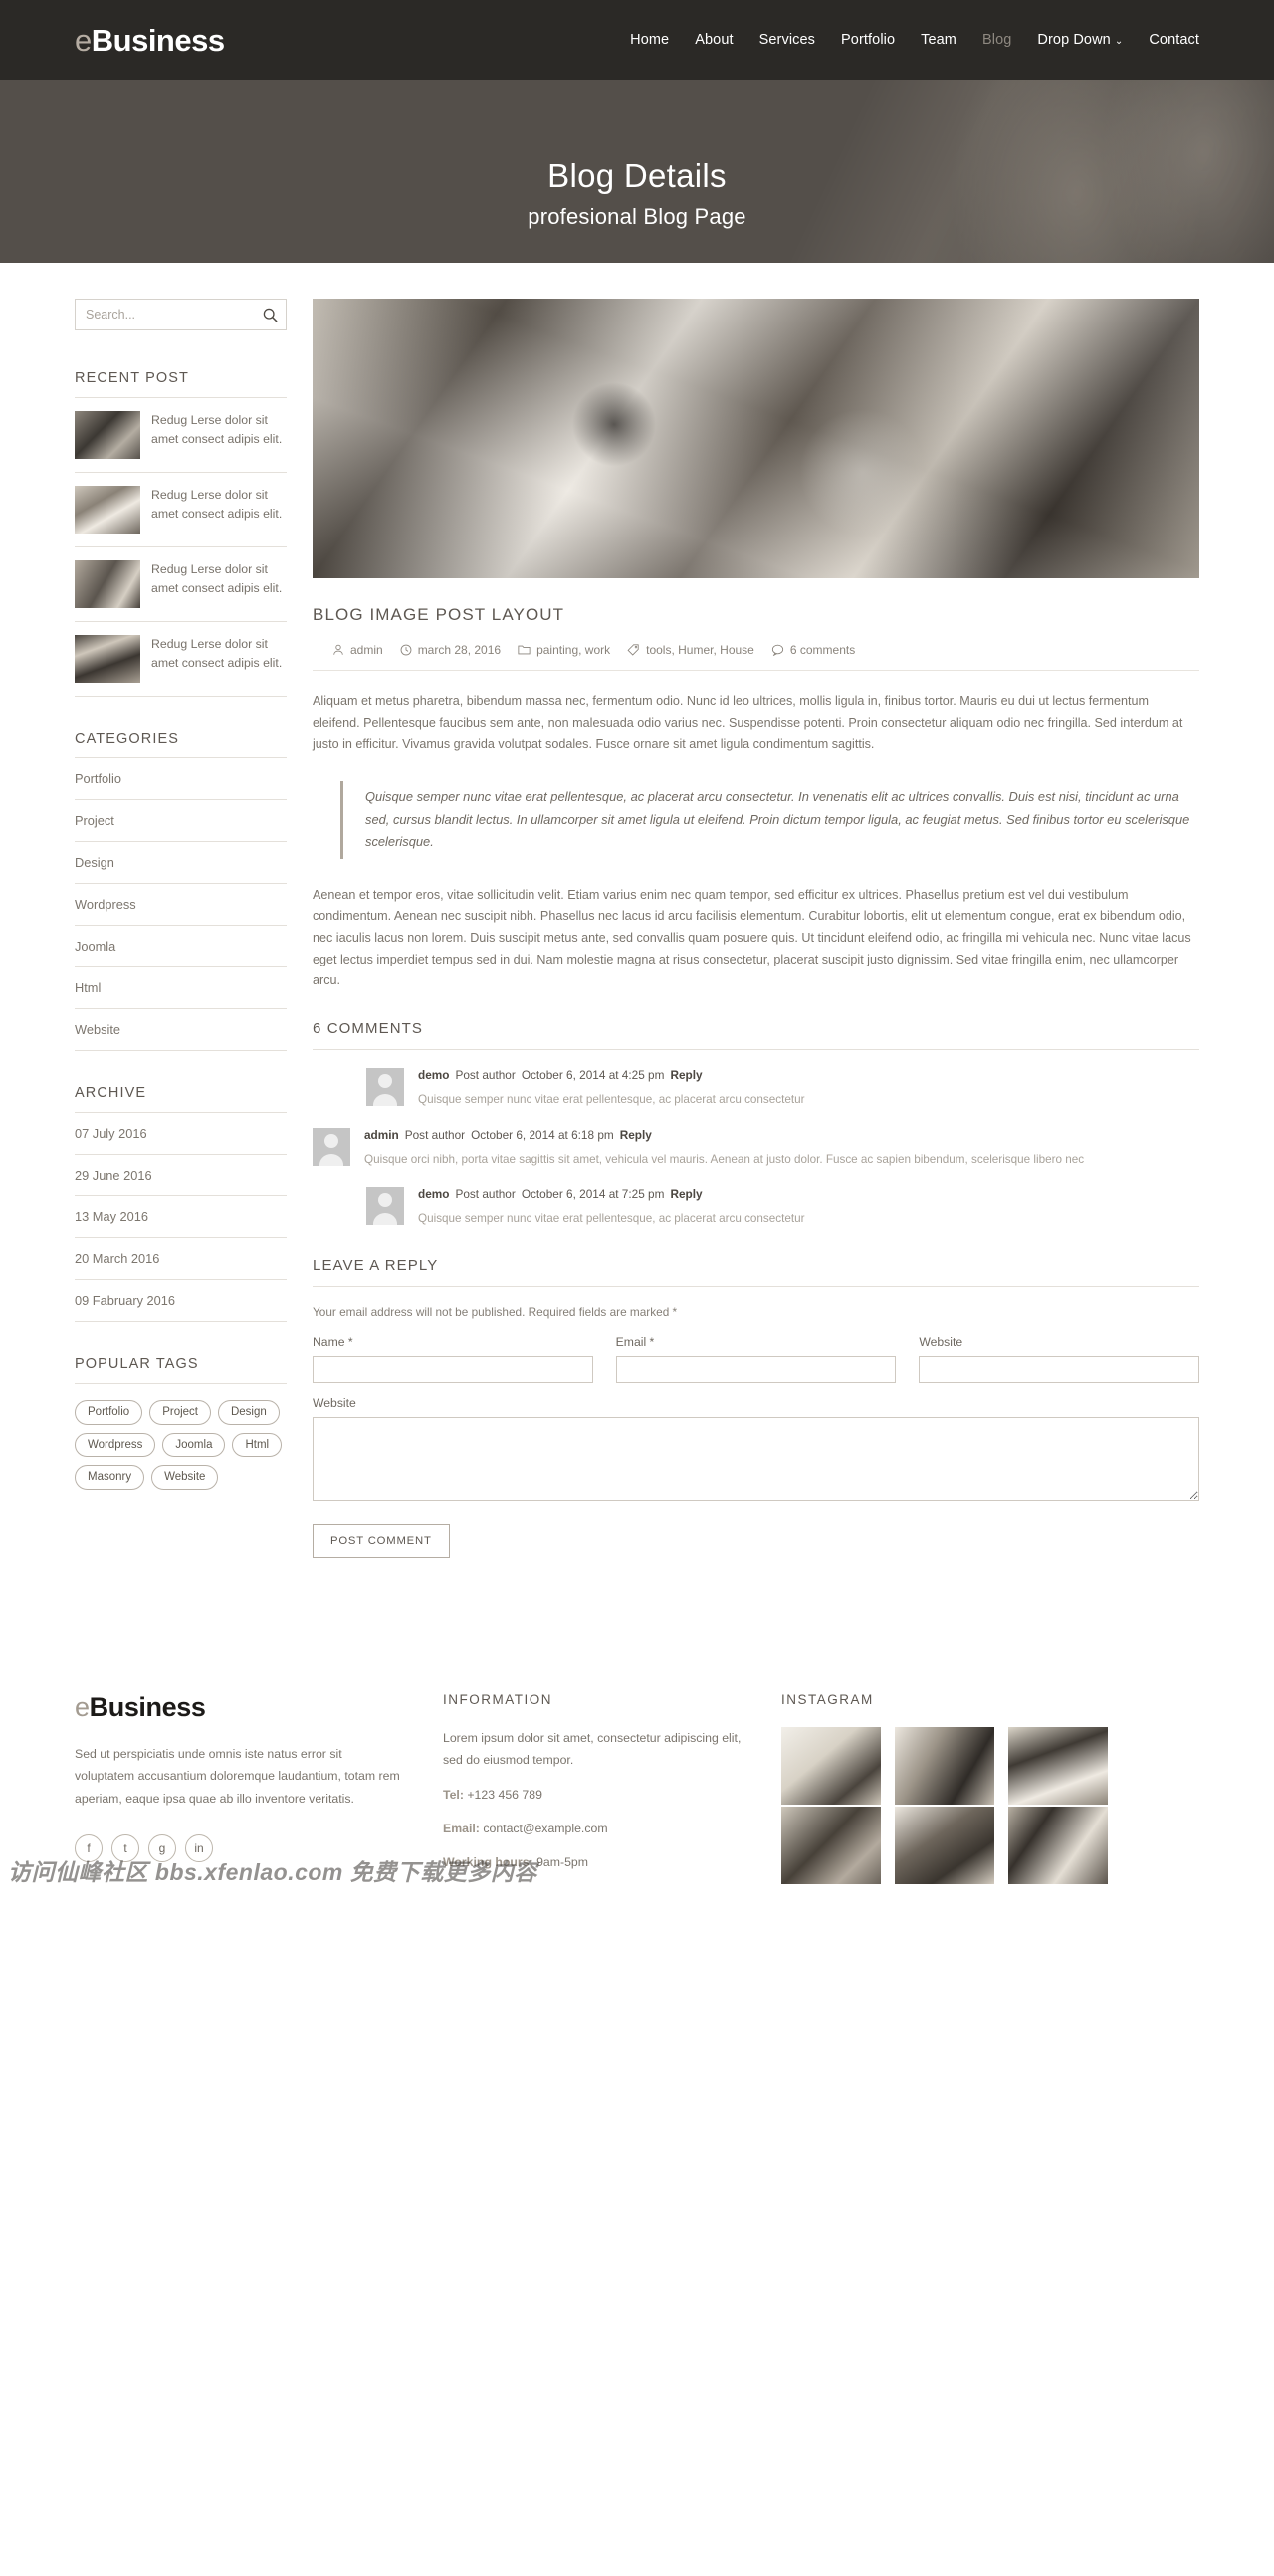 This screenshot has height=2576, width=1274. What do you see at coordinates (439, 614) in the screenshot?
I see `post-title: BLOG IMAGE POST LAYOUT` at bounding box center [439, 614].